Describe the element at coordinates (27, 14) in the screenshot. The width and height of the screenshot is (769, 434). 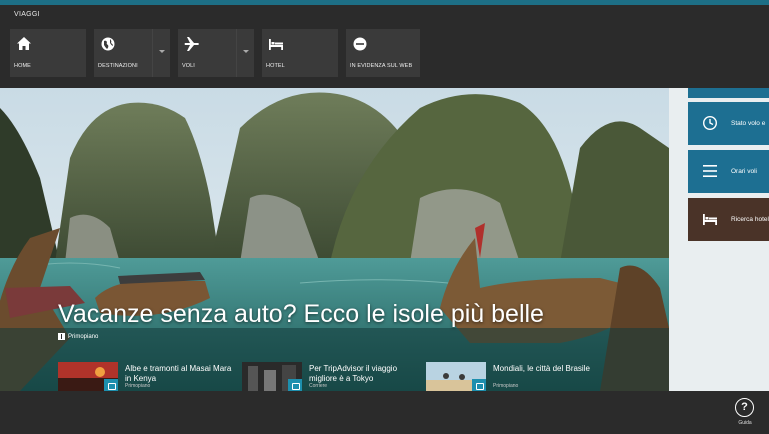
I see `app-title: VIAGGI` at that location.